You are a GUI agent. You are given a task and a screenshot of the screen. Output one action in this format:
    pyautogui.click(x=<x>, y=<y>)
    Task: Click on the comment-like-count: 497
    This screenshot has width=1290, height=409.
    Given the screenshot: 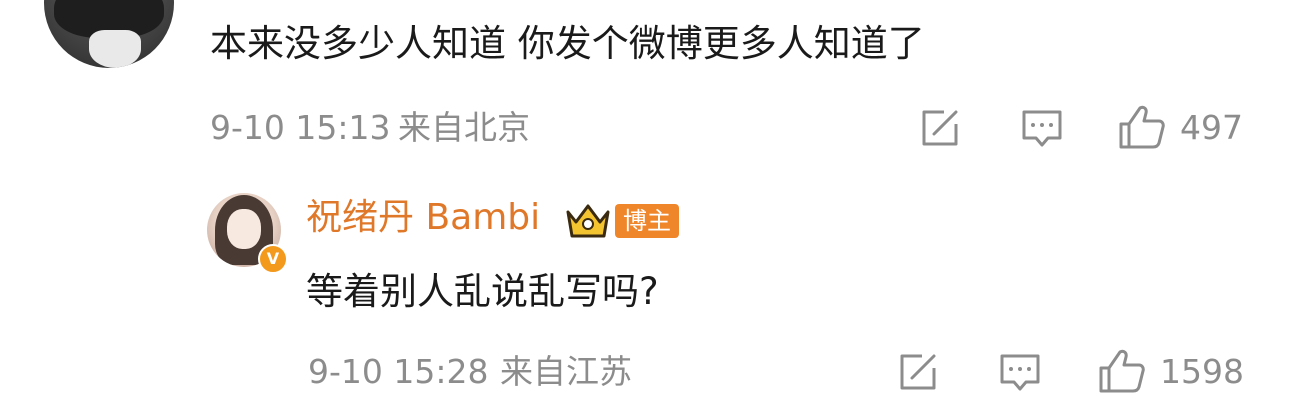 What is the action you would take?
    pyautogui.click(x=1211, y=127)
    